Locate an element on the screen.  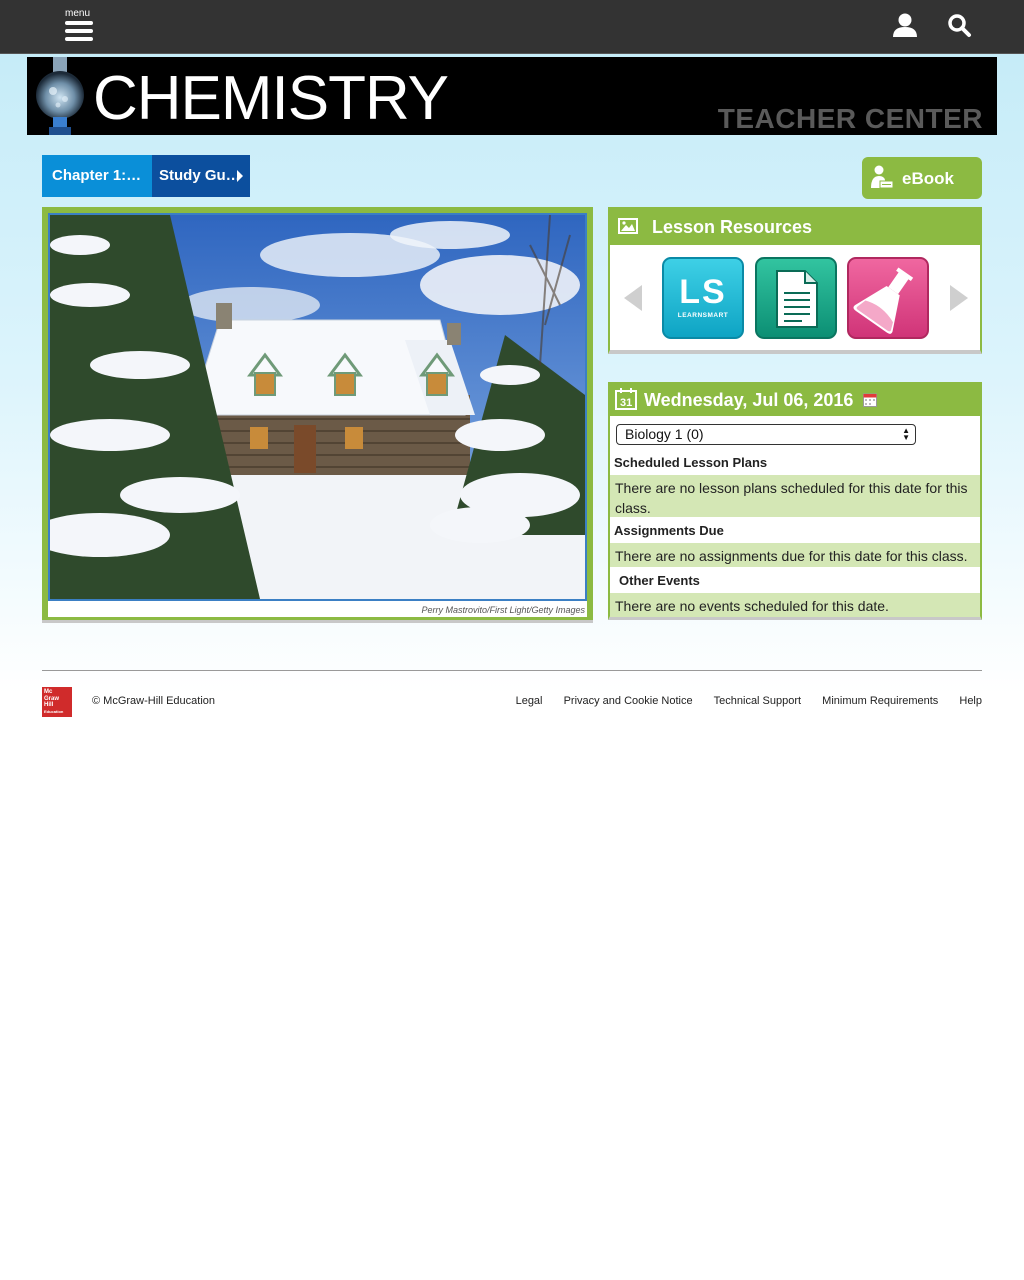
menu-button: menu is located at coordinates (79, 26).